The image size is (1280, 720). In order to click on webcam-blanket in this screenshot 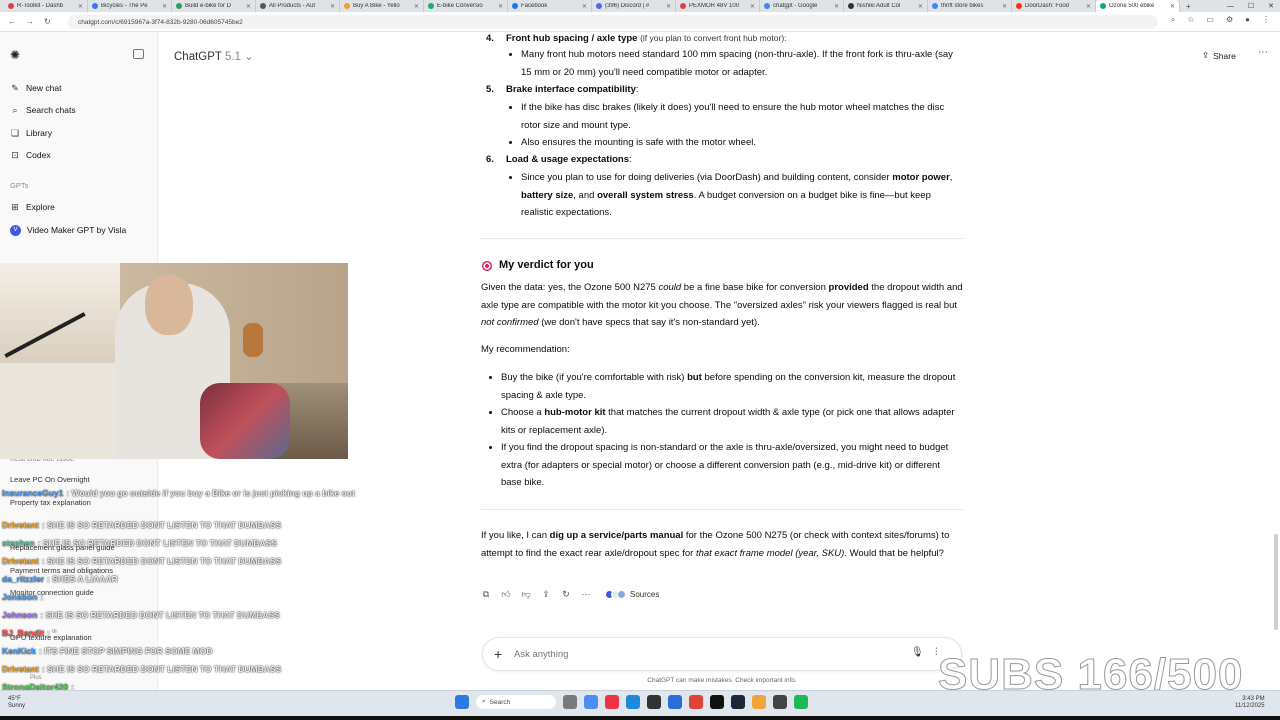, I will do `click(245, 421)`.